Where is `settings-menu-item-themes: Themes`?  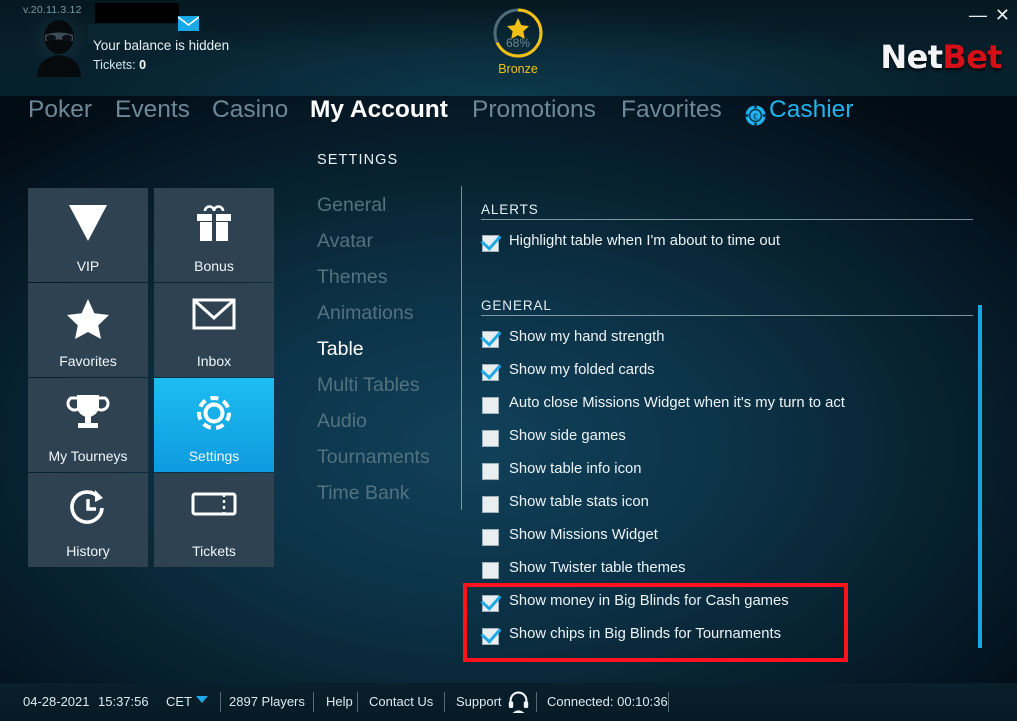 settings-menu-item-themes: Themes is located at coordinates (352, 277).